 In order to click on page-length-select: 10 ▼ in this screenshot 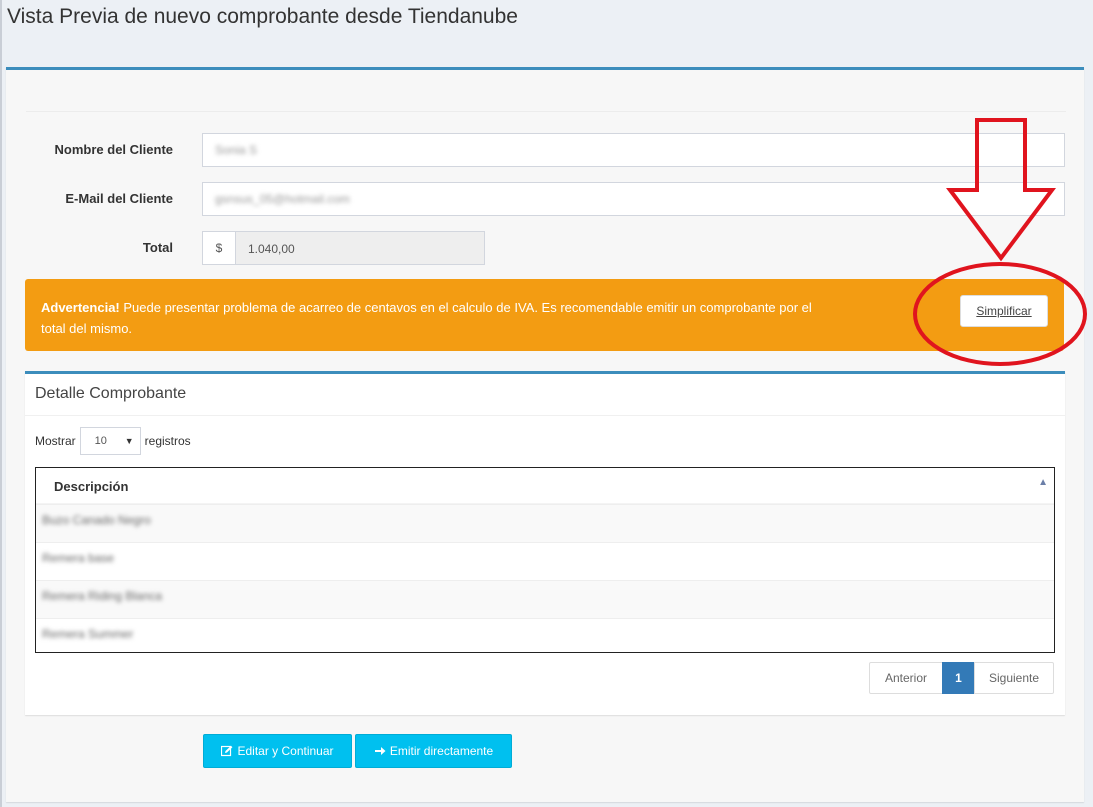, I will do `click(110, 441)`.